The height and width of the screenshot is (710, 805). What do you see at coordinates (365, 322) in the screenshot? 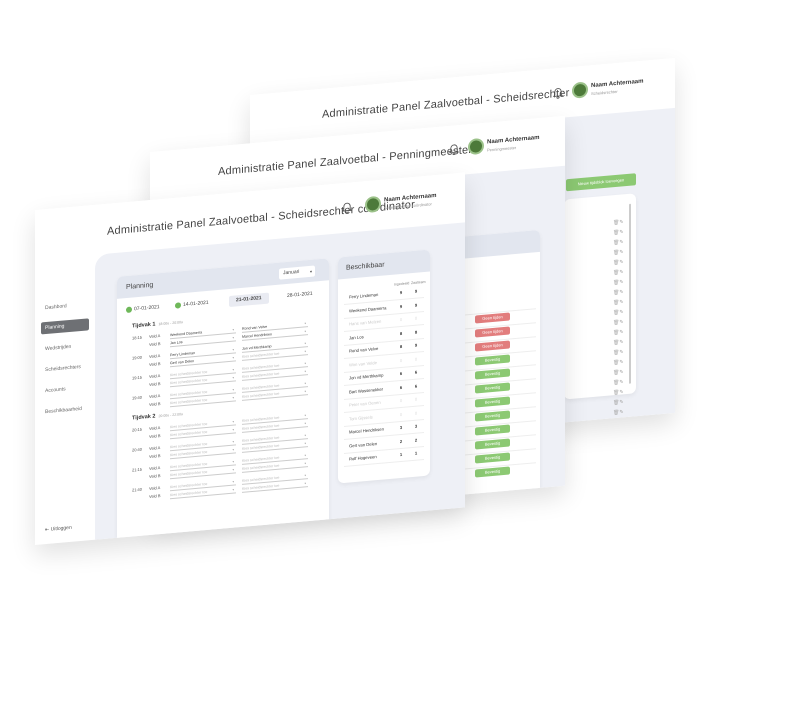
I see `referee-name: Hans van Melzen` at bounding box center [365, 322].